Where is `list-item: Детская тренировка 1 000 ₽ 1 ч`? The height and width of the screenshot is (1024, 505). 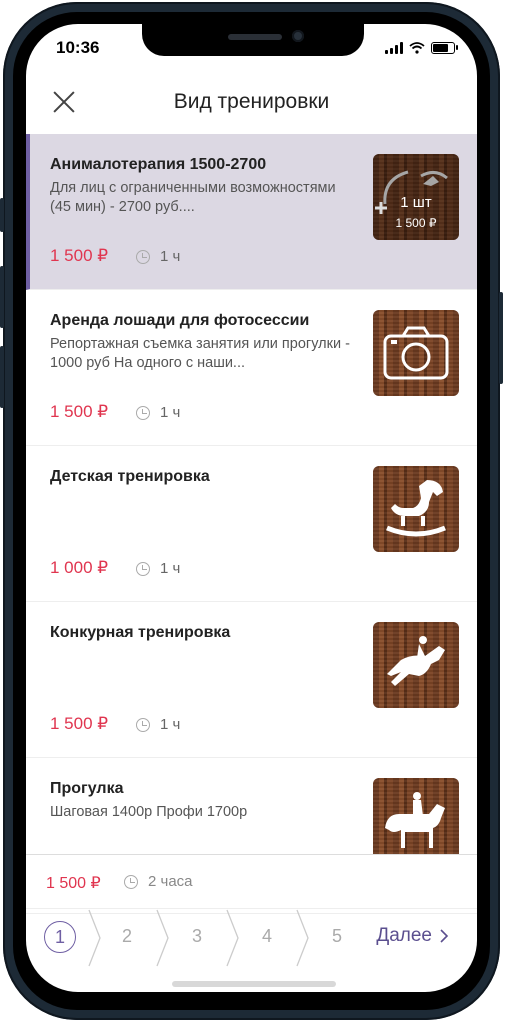
list-item: Детская тренировка 1 000 ₽ 1 ч is located at coordinates (251, 524).